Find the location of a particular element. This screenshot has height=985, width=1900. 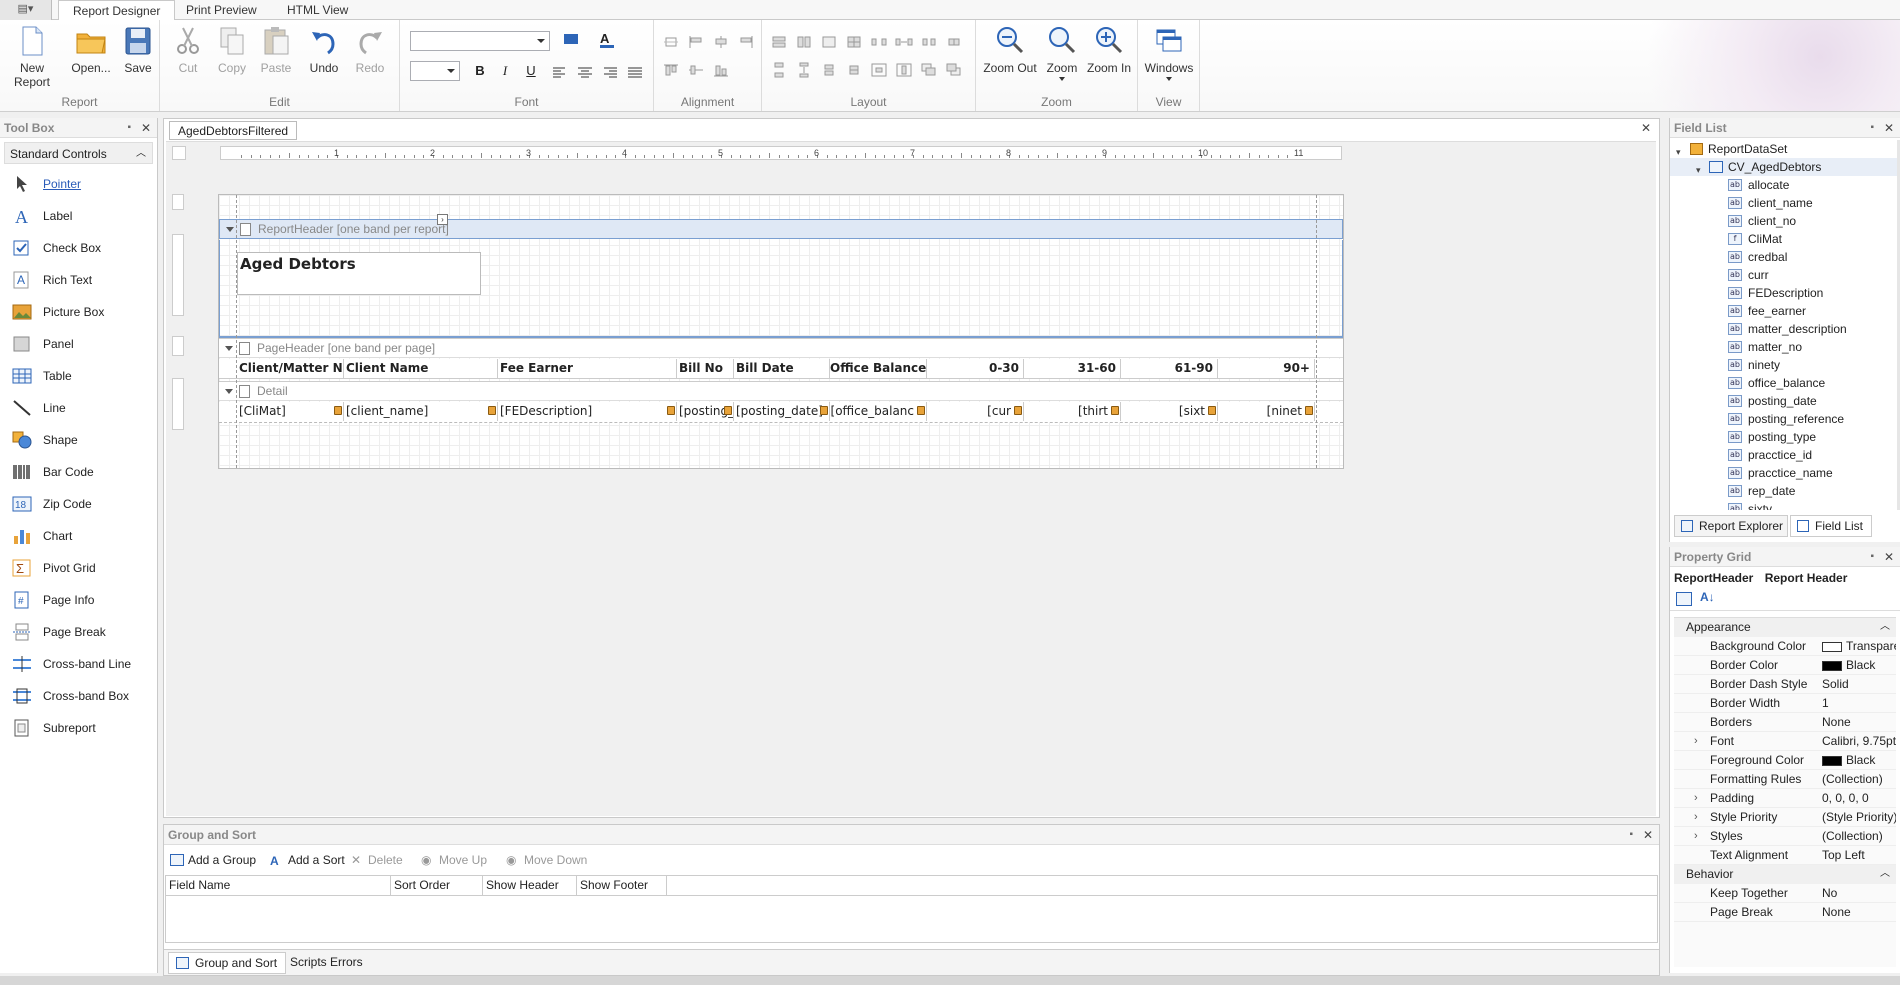

tool-picture-box: Picture Box is located at coordinates (78, 312).